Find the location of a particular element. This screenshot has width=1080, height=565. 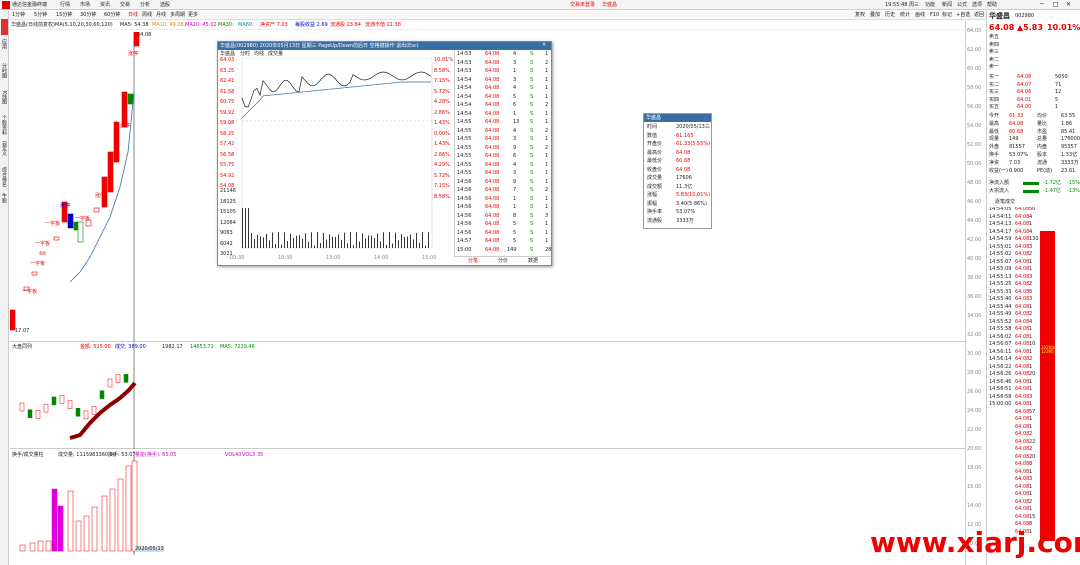

mark-button: 标记 is located at coordinates (947, 15).